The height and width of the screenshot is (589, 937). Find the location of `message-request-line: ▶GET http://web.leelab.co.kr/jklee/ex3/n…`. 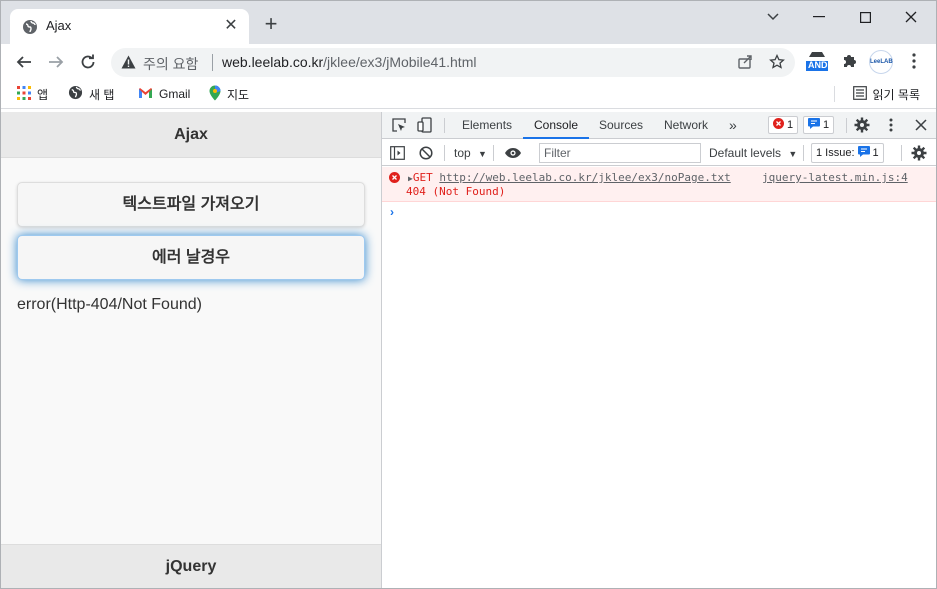

message-request-line: ▶GET http://web.leelab.co.kr/jklee/ex3/n… is located at coordinates (569, 177).